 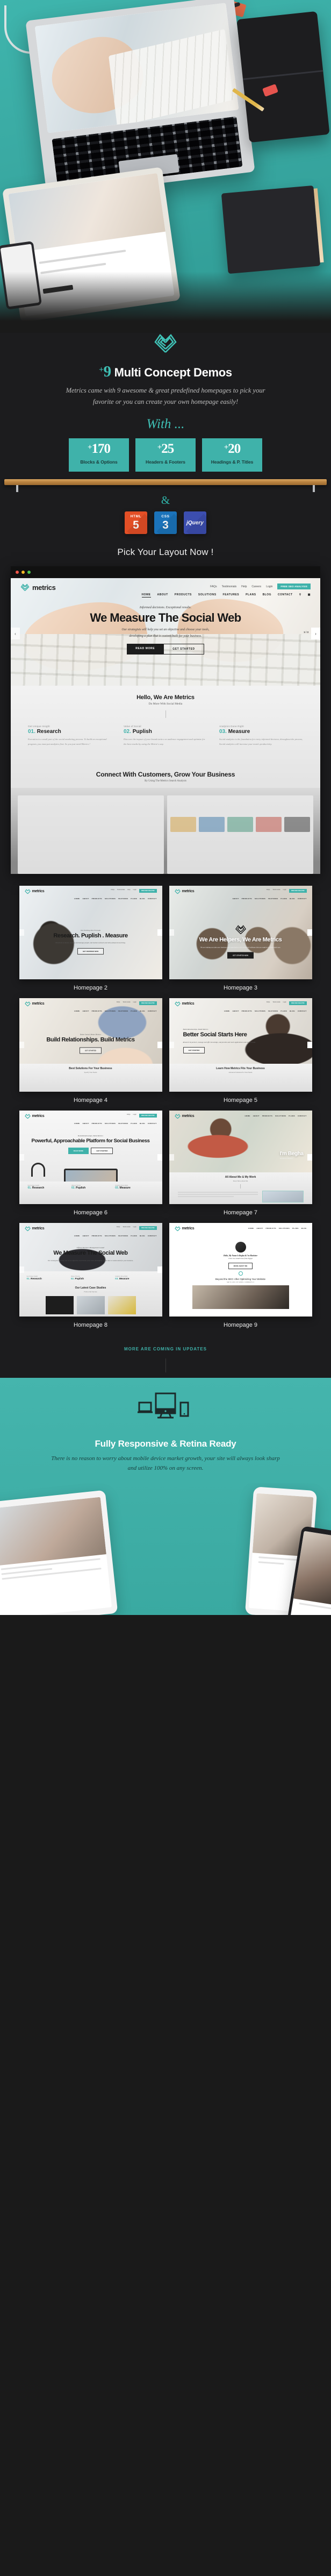 I want to click on hero-title: We Measure The Social Web, so click(x=165, y=618).